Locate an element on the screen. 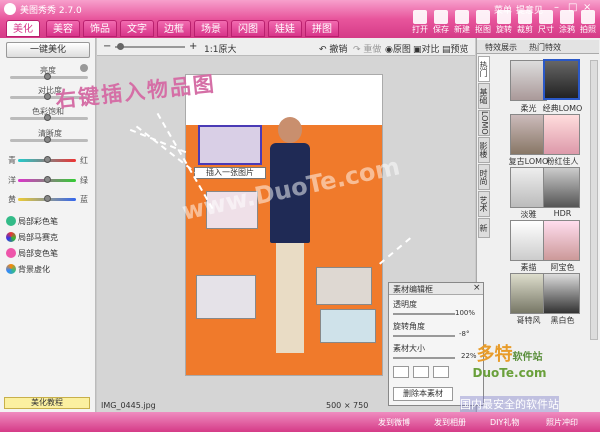  app-title: 美图秀秀 2.7.0 is located at coordinates (51, 11).